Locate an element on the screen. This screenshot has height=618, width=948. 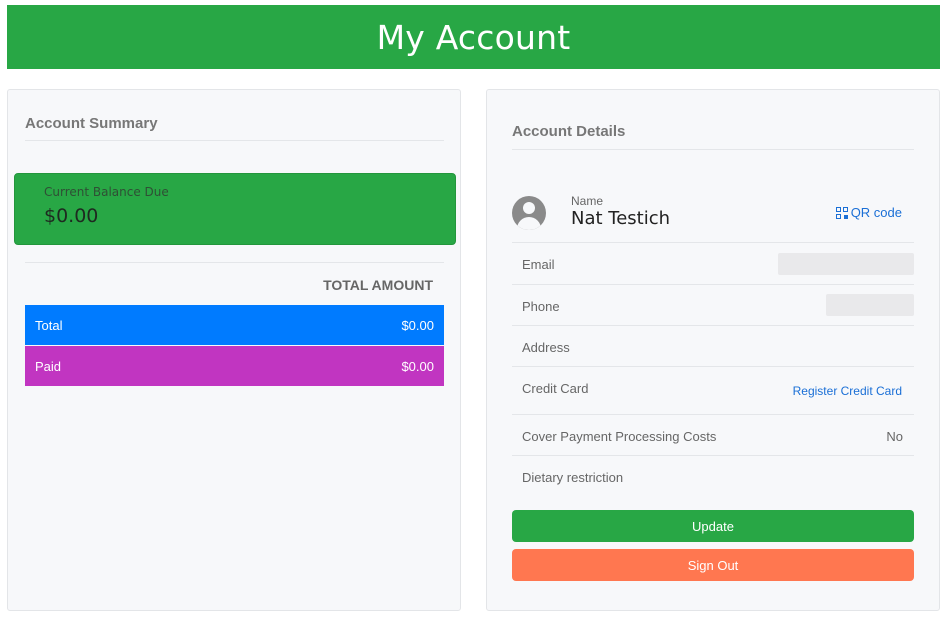
phone-value is located at coordinates (870, 305).